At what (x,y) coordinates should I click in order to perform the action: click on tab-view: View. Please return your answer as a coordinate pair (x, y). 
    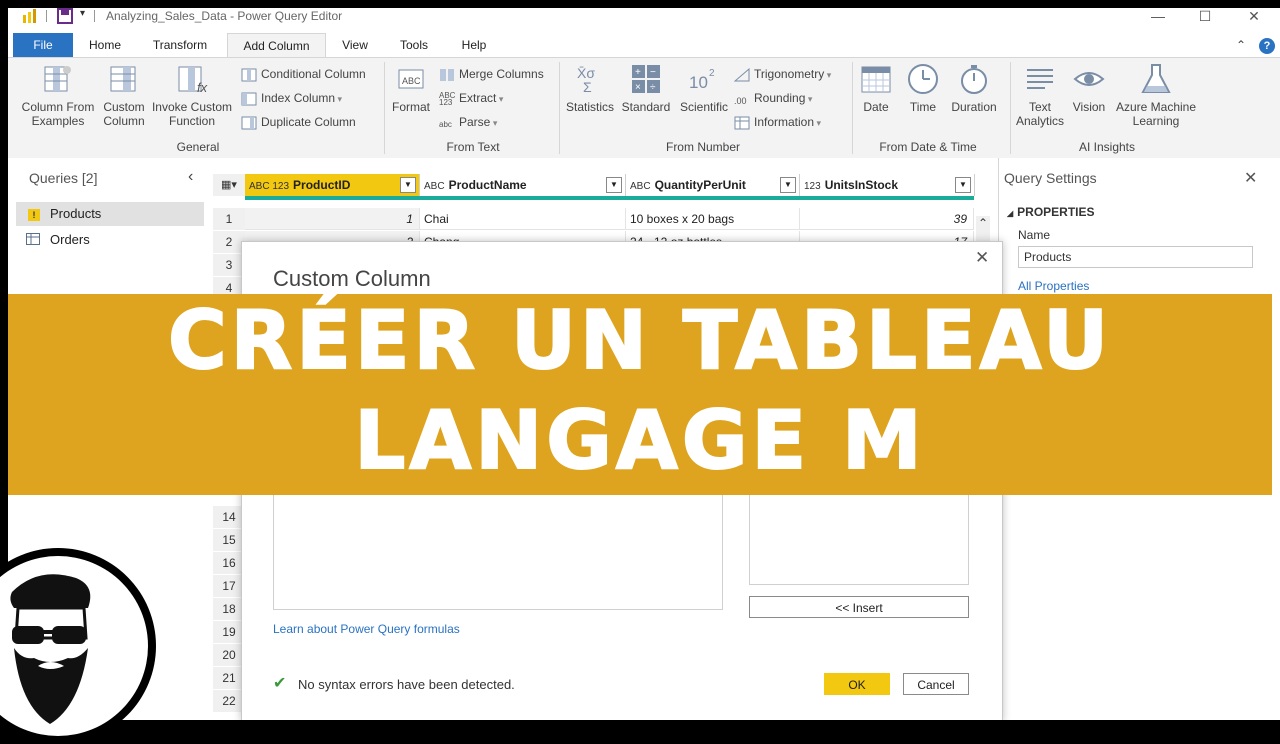
    Looking at the image, I should click on (355, 45).